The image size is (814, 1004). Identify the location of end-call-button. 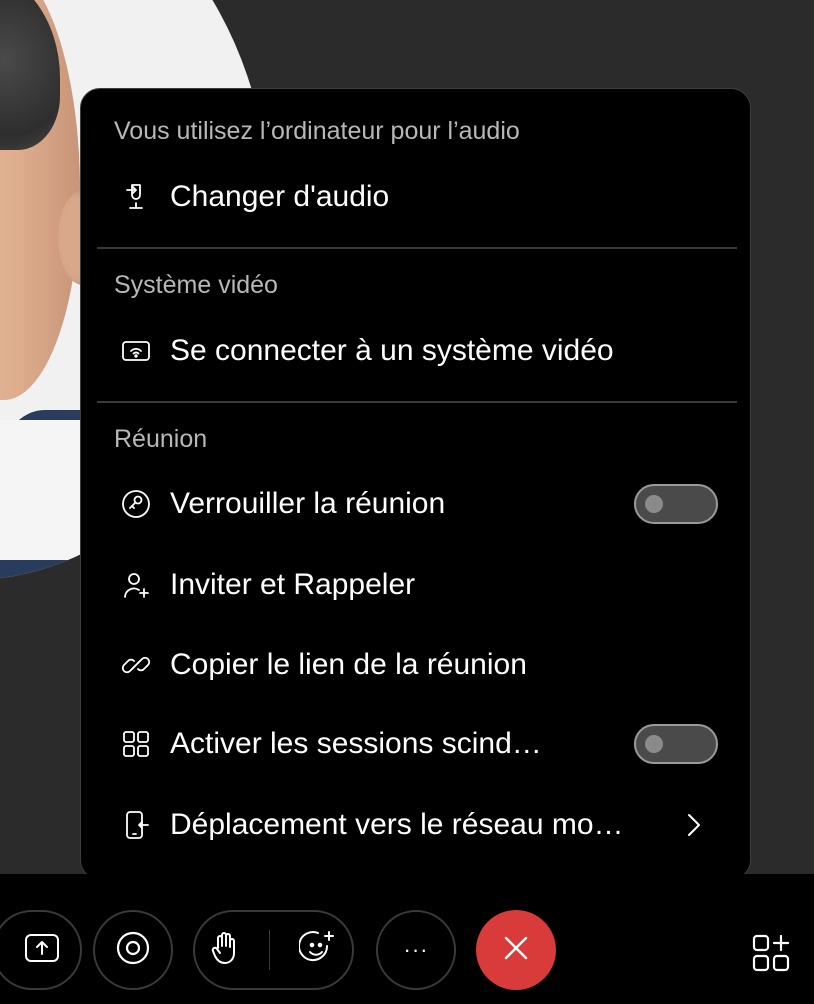
(516, 950).